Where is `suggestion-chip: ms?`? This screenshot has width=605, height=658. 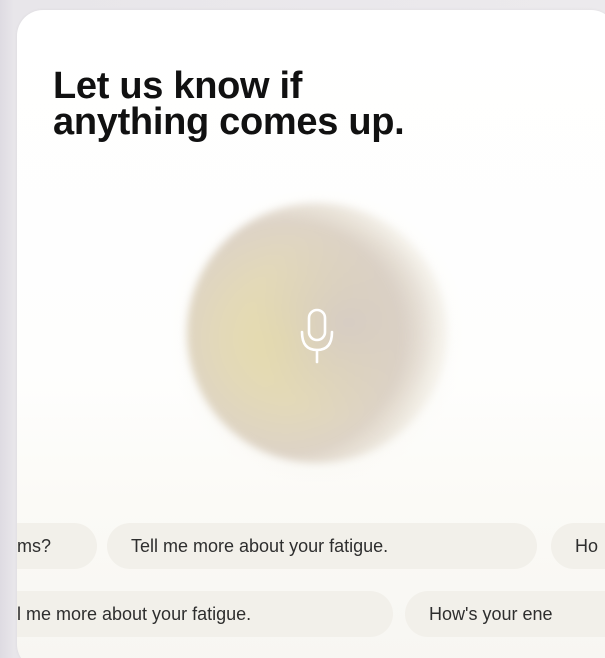
suggestion-chip: ms? is located at coordinates (57, 546).